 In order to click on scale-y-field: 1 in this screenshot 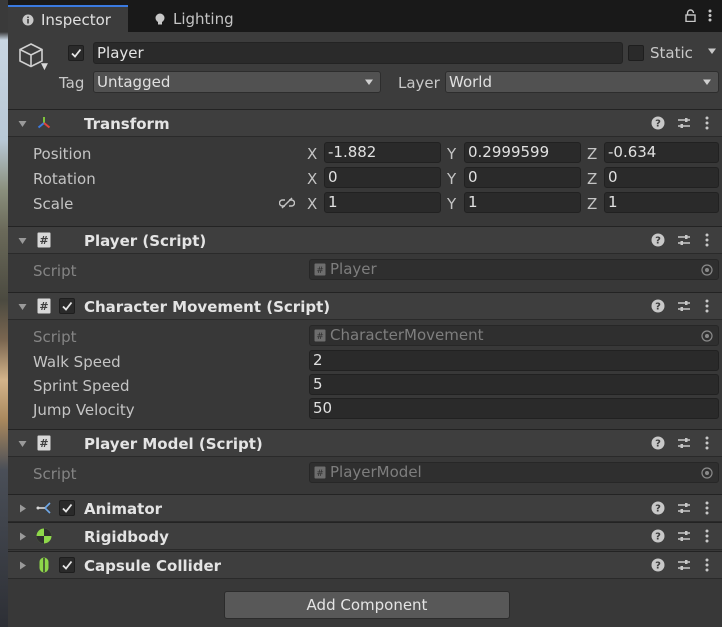, I will do `click(522, 202)`.